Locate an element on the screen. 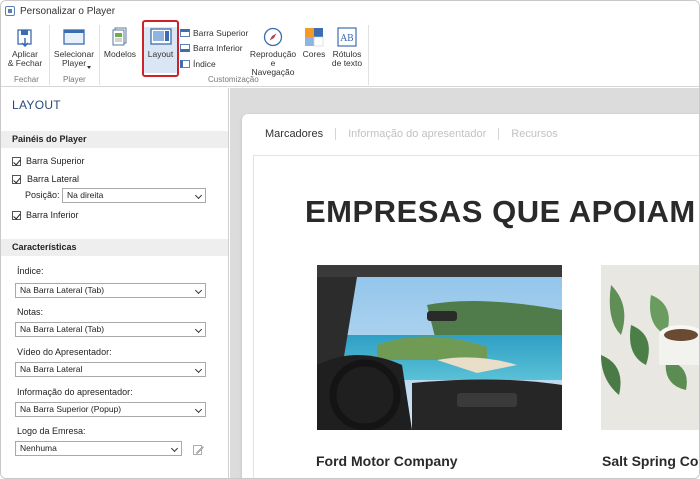 The image size is (700, 479). side-bar-checkbox is located at coordinates (16, 179).